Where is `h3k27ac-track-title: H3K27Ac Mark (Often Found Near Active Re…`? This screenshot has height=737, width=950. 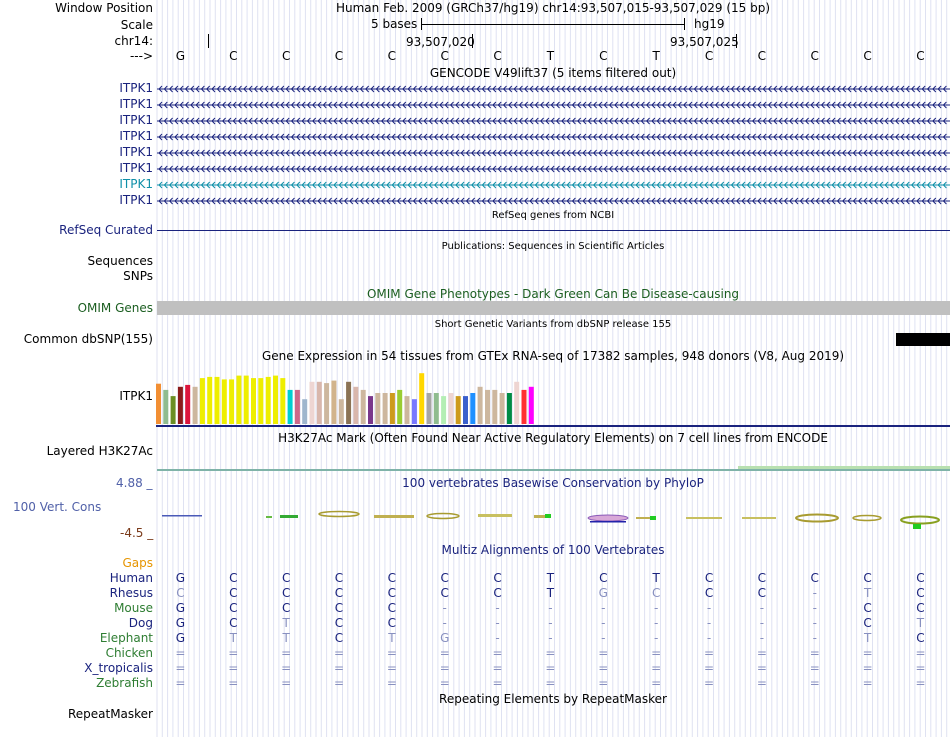 h3k27ac-track-title: H3K27Ac Mark (Often Found Near Active Re… is located at coordinates (553, 438).